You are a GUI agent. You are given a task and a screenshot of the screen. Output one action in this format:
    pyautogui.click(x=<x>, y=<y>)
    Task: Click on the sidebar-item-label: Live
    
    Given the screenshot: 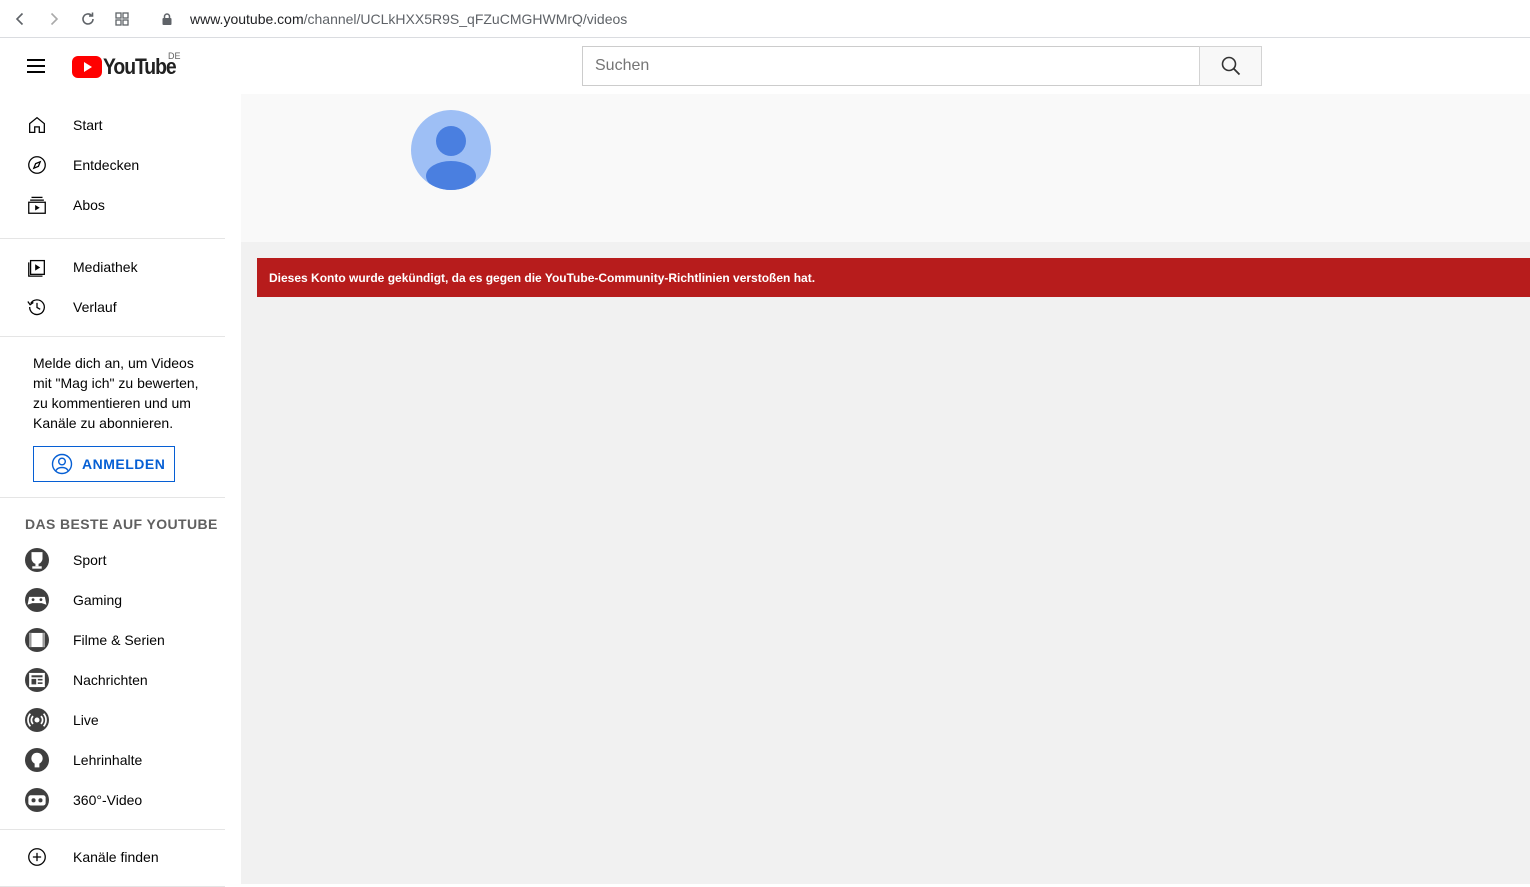 What is the action you would take?
    pyautogui.click(x=86, y=720)
    